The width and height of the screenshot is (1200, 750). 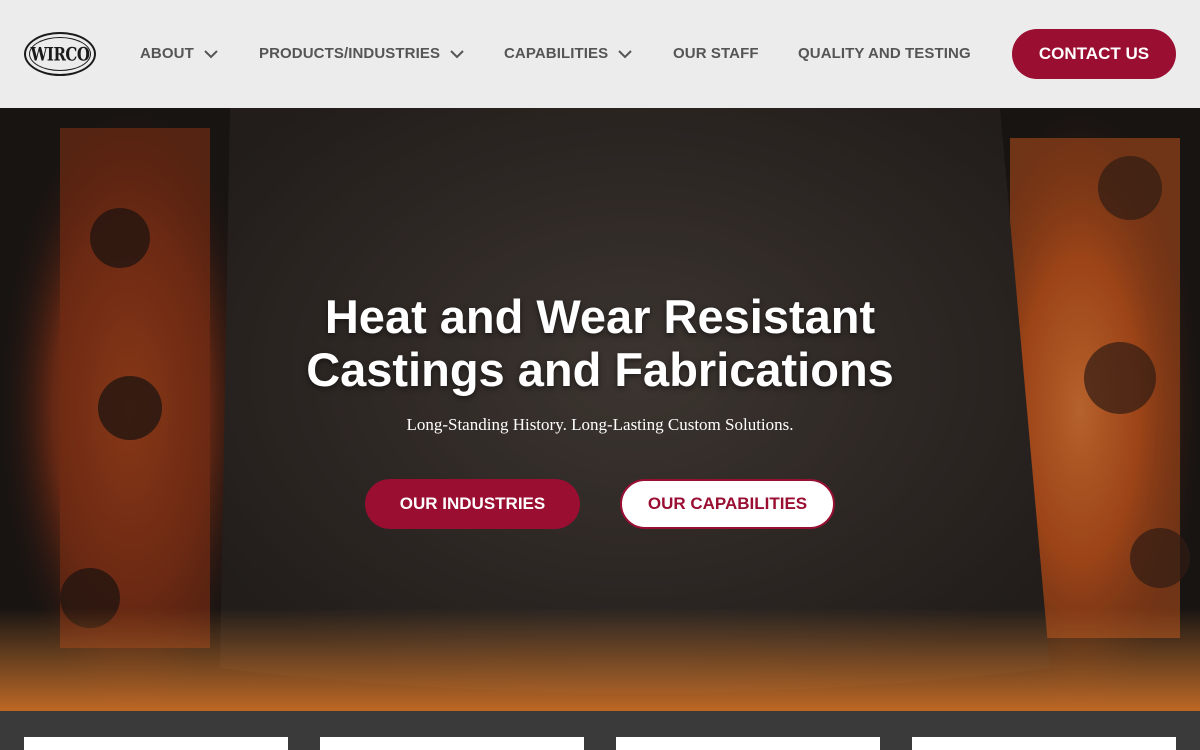 I want to click on nav-item-about: ABOUT, so click(x=179, y=53).